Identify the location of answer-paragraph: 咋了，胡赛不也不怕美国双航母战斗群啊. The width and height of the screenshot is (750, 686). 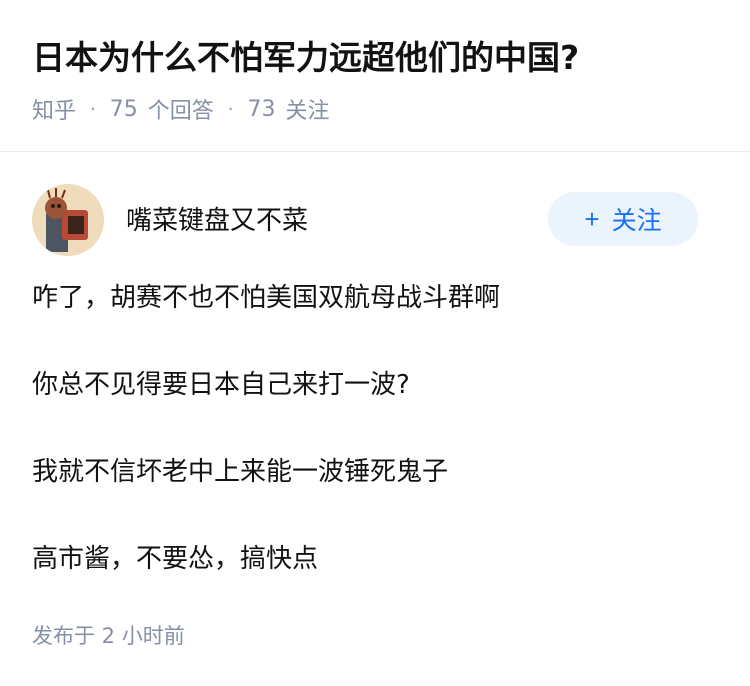
(266, 298).